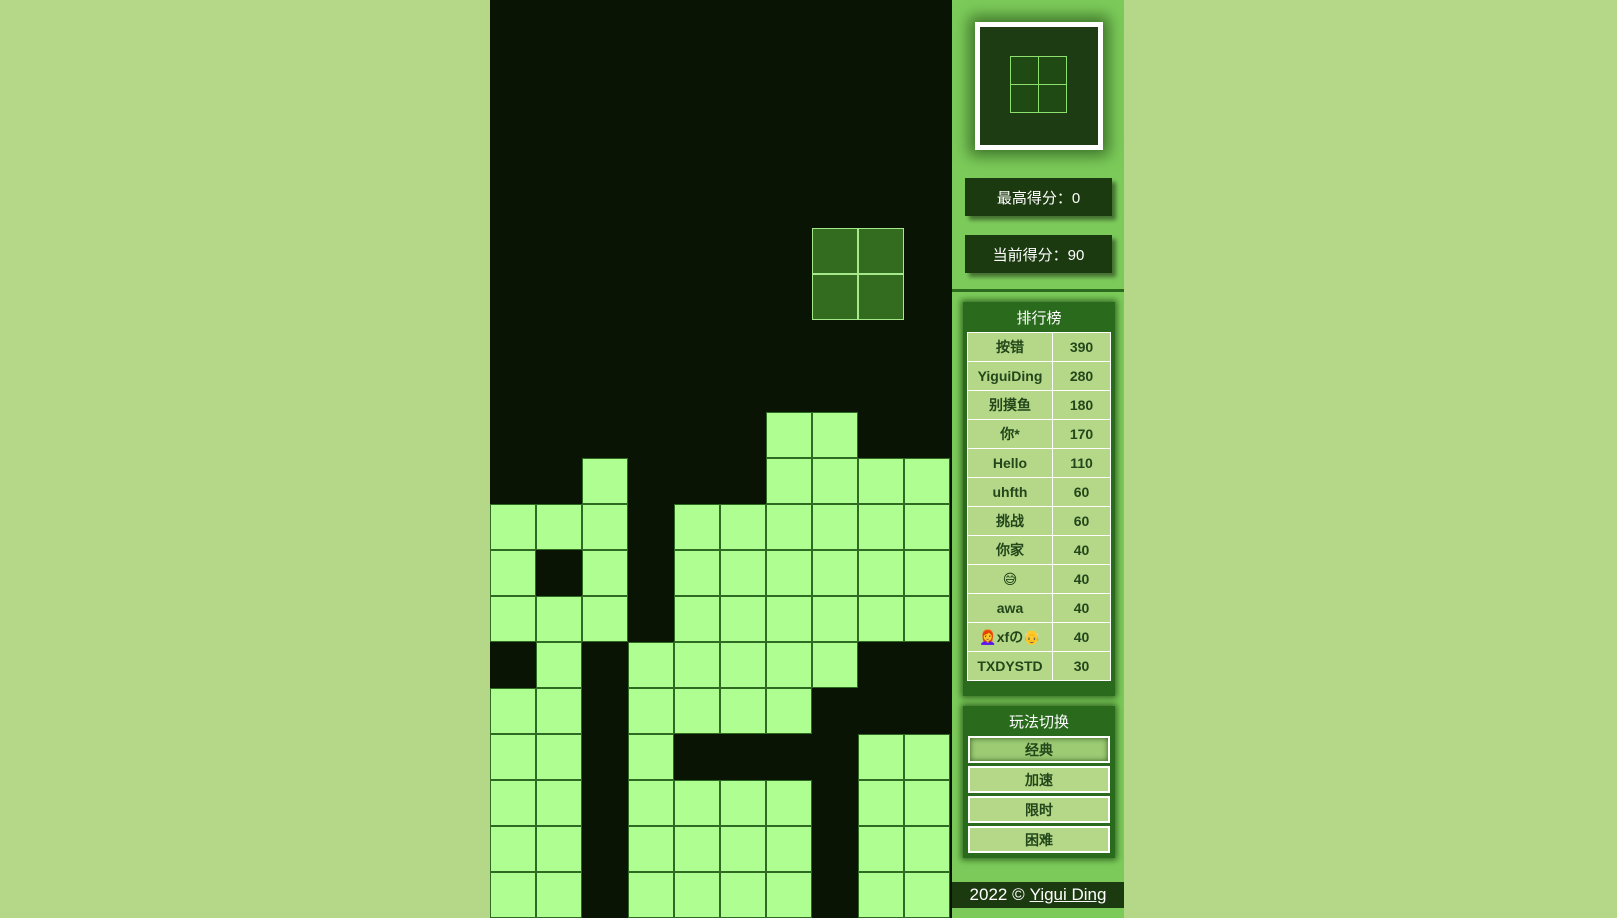 This screenshot has width=1617, height=918. I want to click on leaderboard-row: YiguiDing 280, so click(1039, 376).